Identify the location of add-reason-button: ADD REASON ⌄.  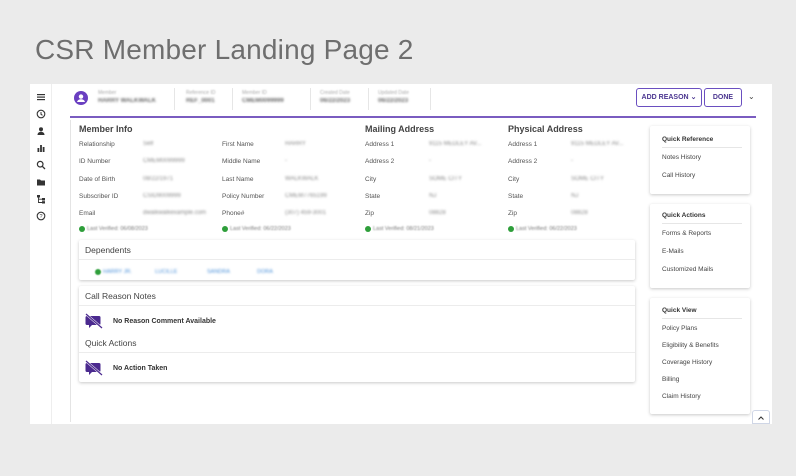
(669, 97).